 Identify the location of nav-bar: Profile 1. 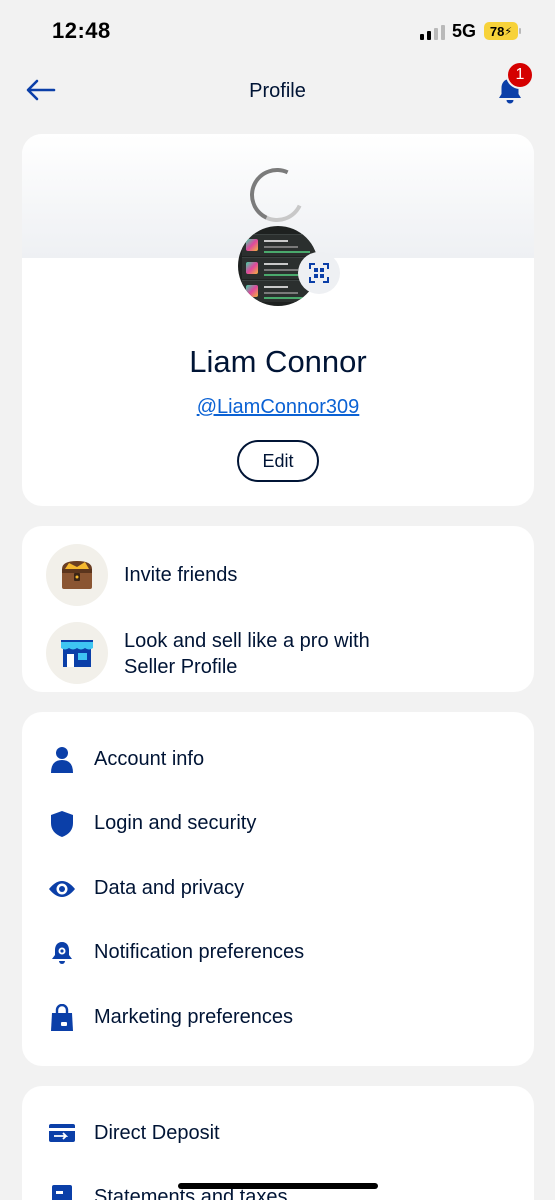
(277, 90).